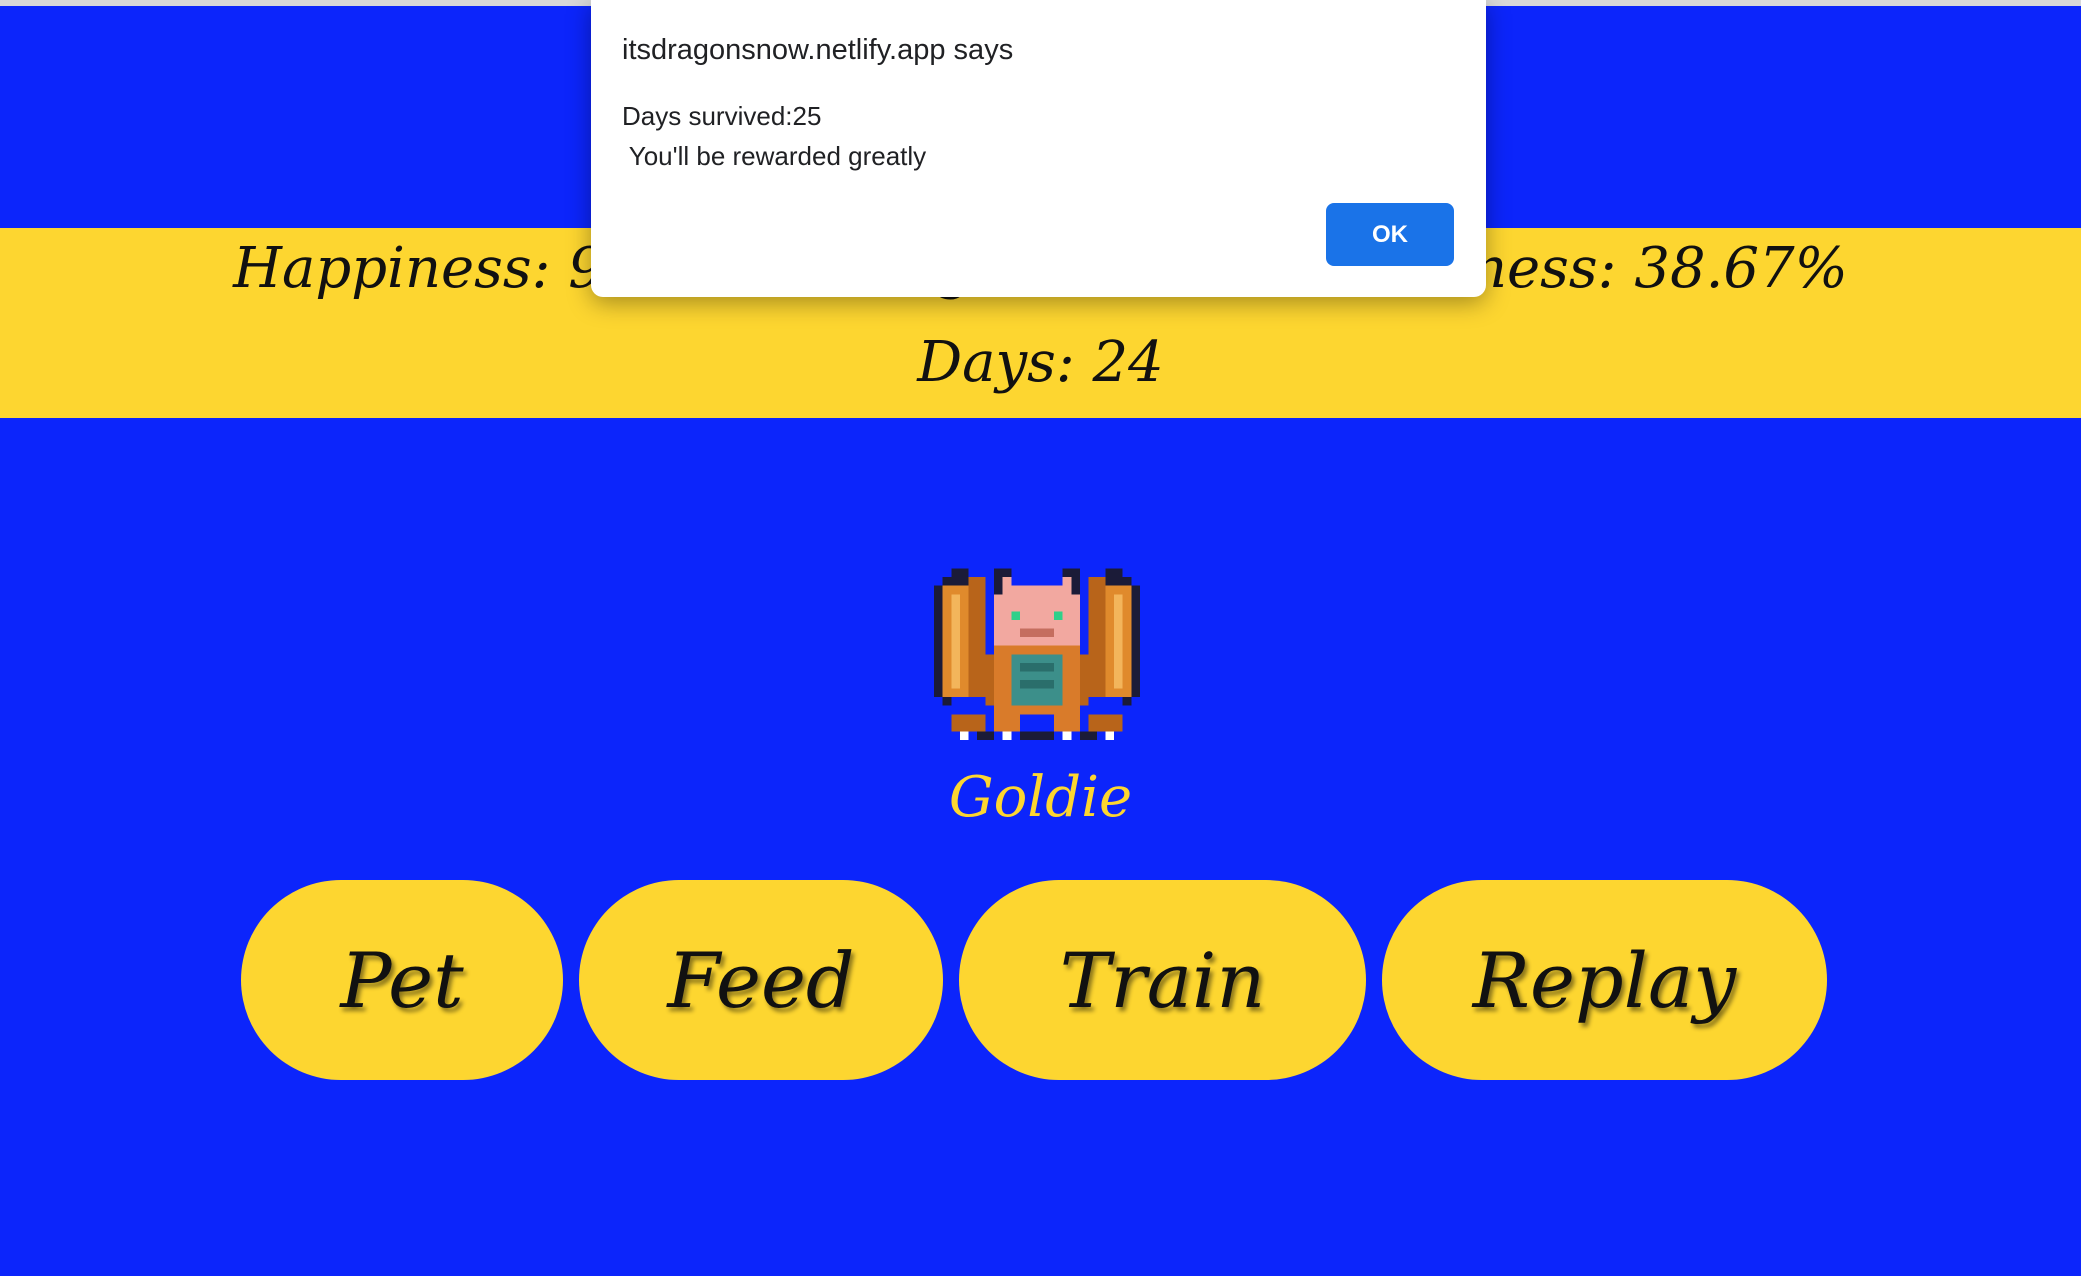 The height and width of the screenshot is (1276, 2081). I want to click on pet-button: Pet, so click(402, 980).